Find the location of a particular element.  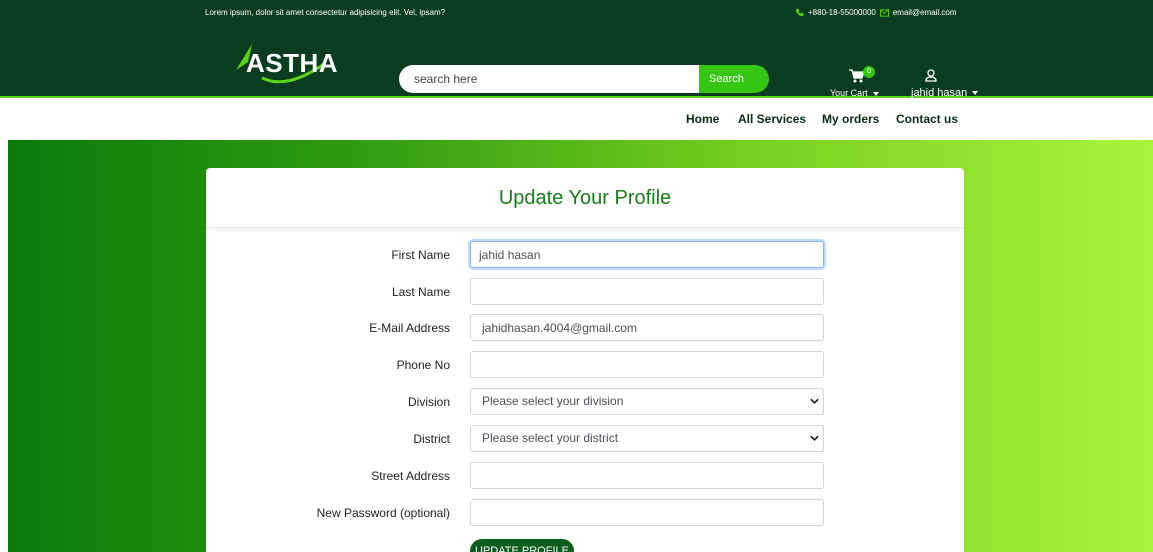

form-row-division: Division Please select your division is located at coordinates (585, 402).